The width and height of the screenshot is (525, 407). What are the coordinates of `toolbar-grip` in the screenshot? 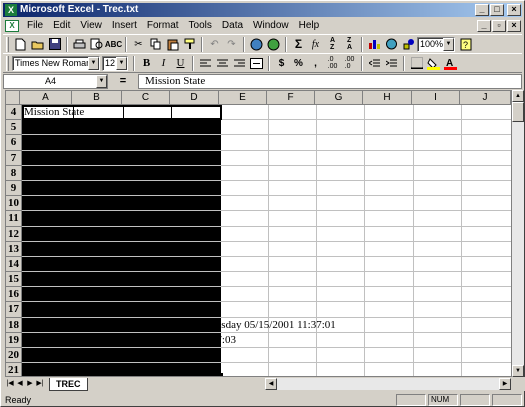 It's located at (7, 63).